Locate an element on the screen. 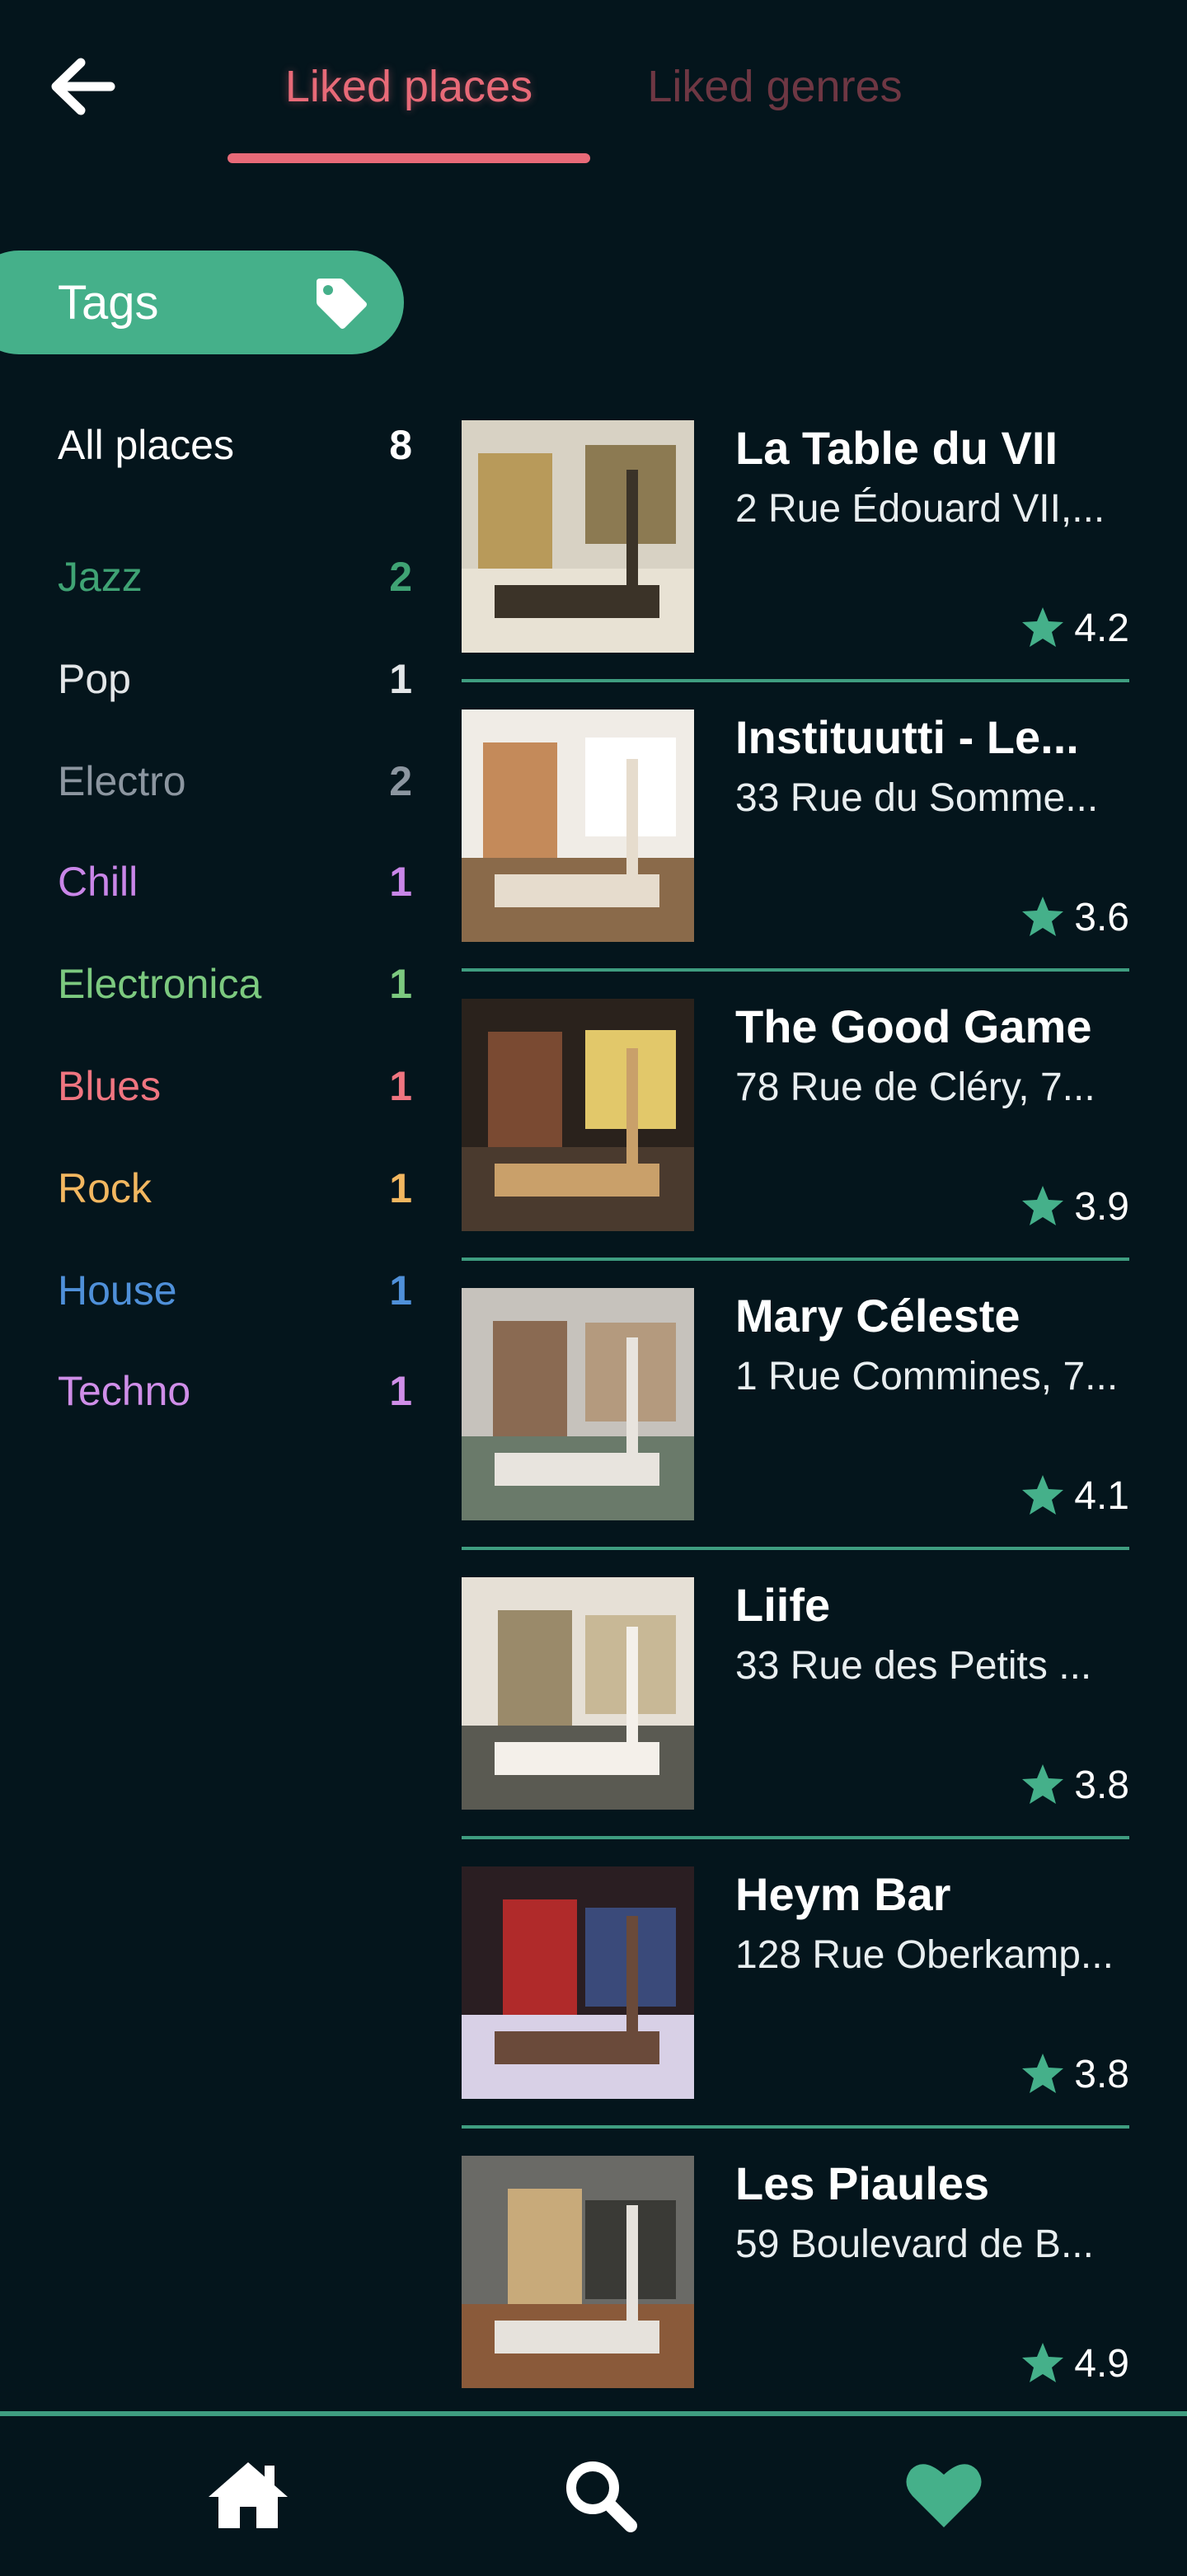 The width and height of the screenshot is (1187, 2576). rating-value: 3.8 is located at coordinates (1101, 2074).